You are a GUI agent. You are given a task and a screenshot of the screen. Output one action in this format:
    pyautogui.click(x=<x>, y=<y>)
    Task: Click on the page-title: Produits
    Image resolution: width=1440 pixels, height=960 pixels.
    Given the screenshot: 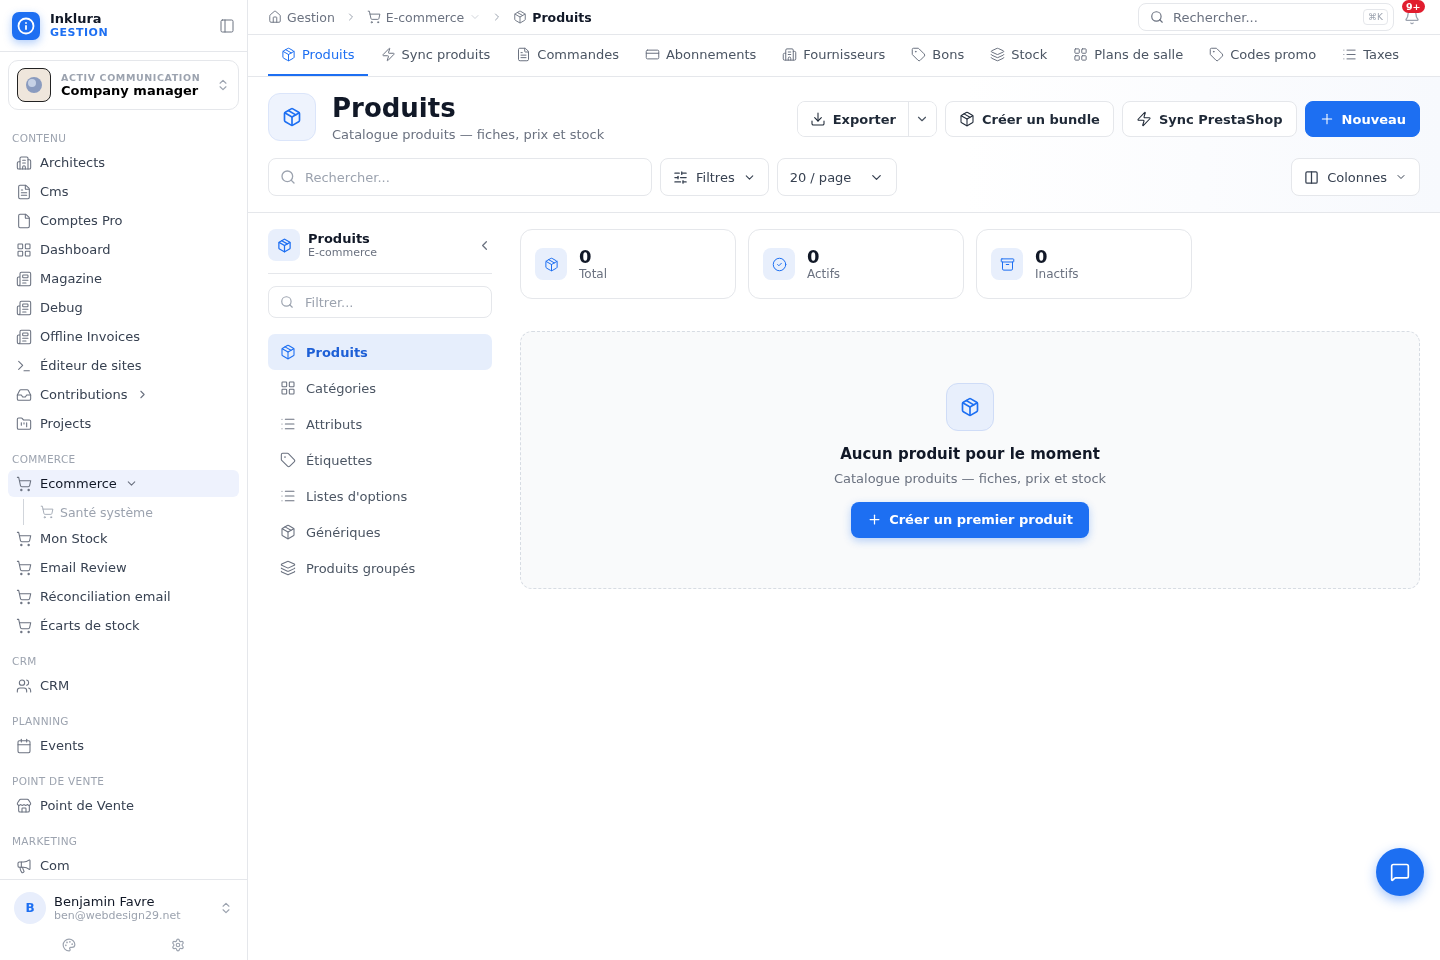 What is the action you would take?
    pyautogui.click(x=394, y=108)
    